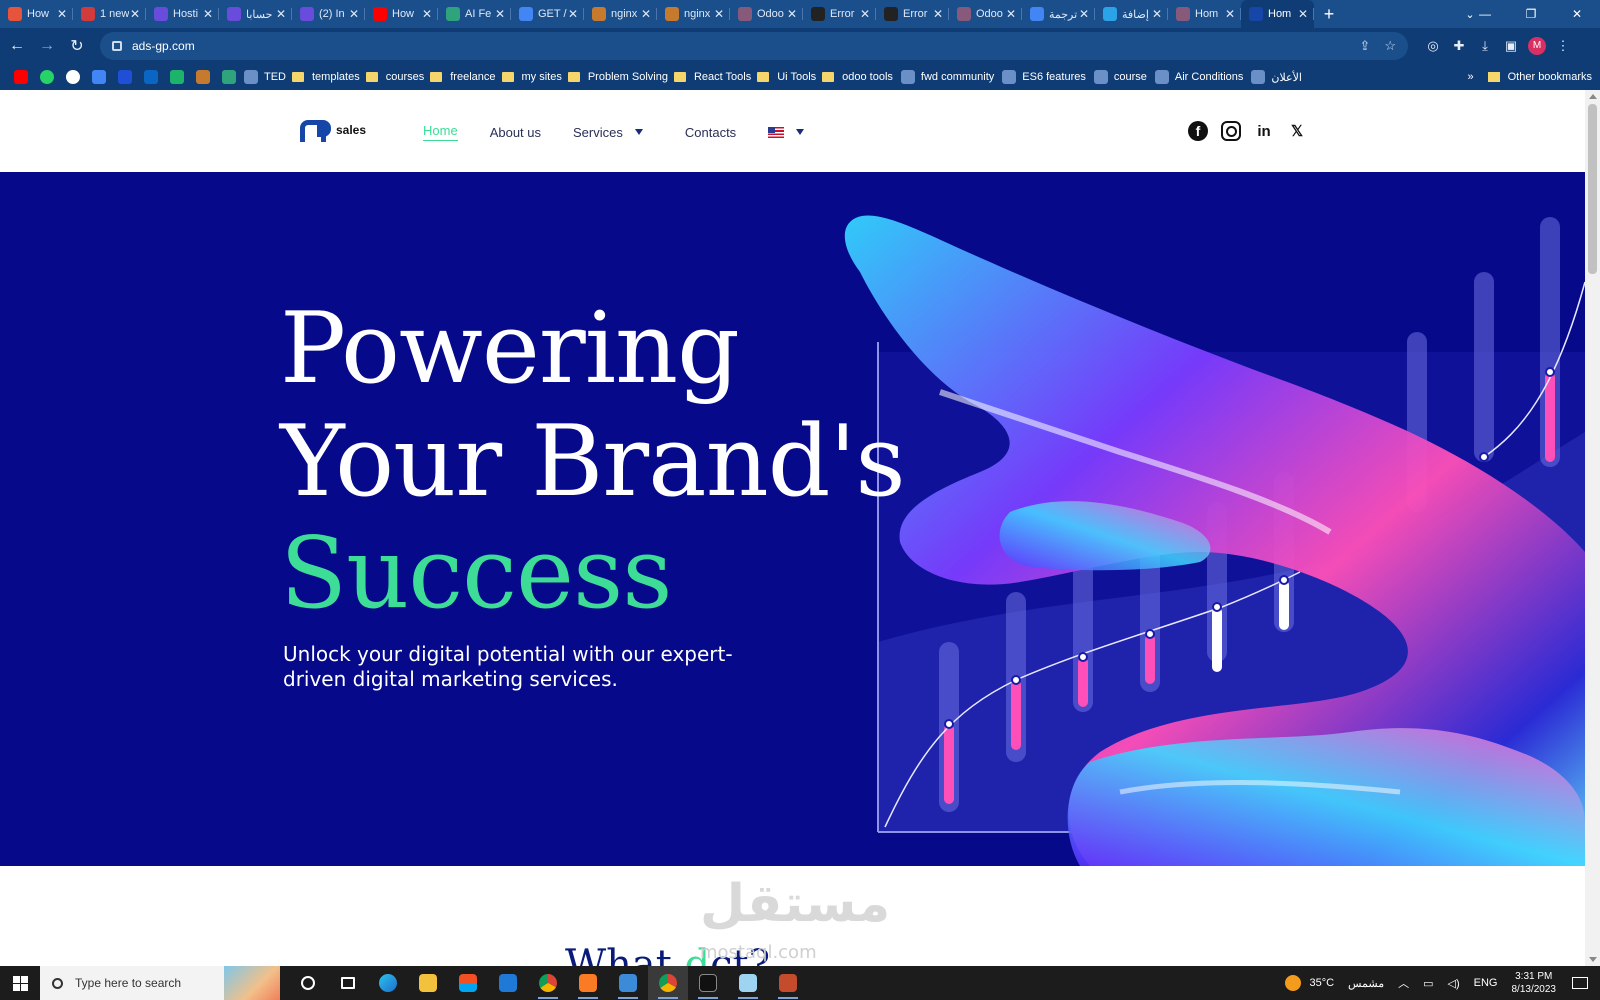 The height and width of the screenshot is (1000, 1600). Describe the element at coordinates (440, 132) in the screenshot. I see `nav-home: Home` at that location.